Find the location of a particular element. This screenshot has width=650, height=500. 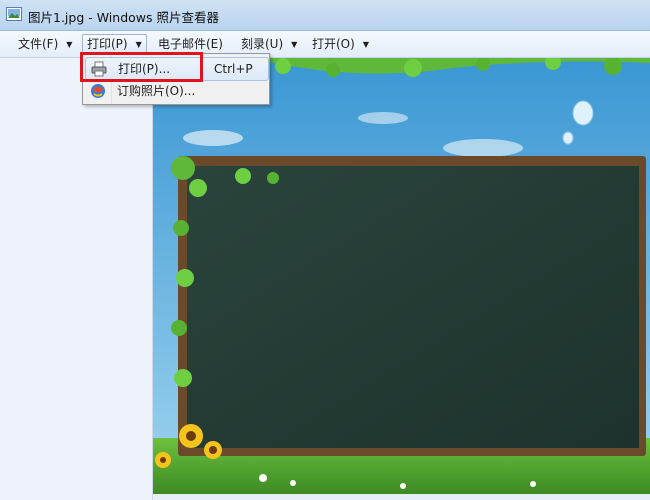

menu-email-label: 电子邮件(E) is located at coordinates (190, 44).